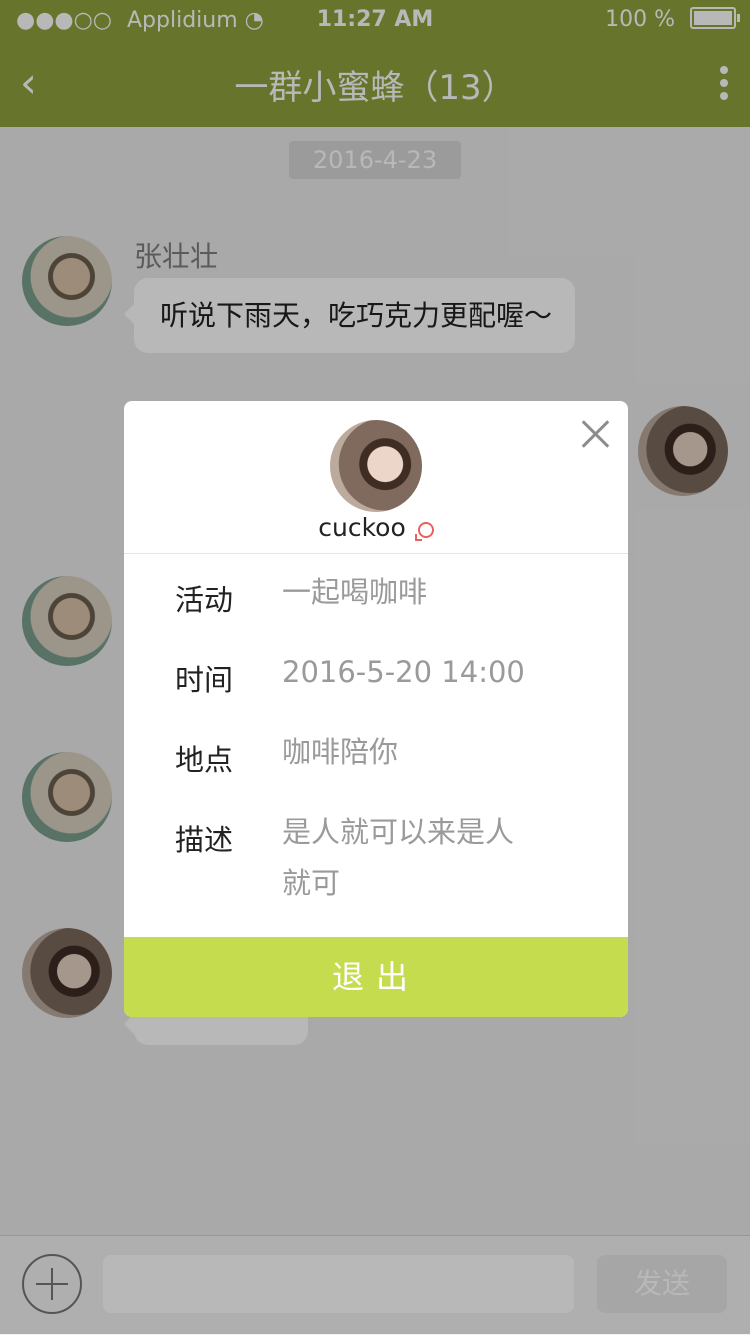 This screenshot has height=1335, width=750. What do you see at coordinates (204, 680) in the screenshot?
I see `time-label: 时间` at bounding box center [204, 680].